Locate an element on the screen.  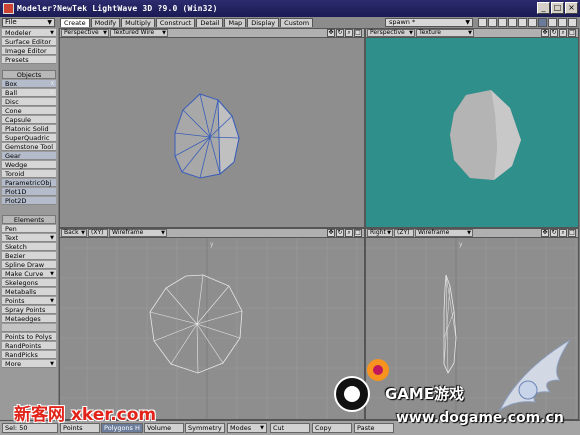
app-icon is located at coordinates (8, 8).